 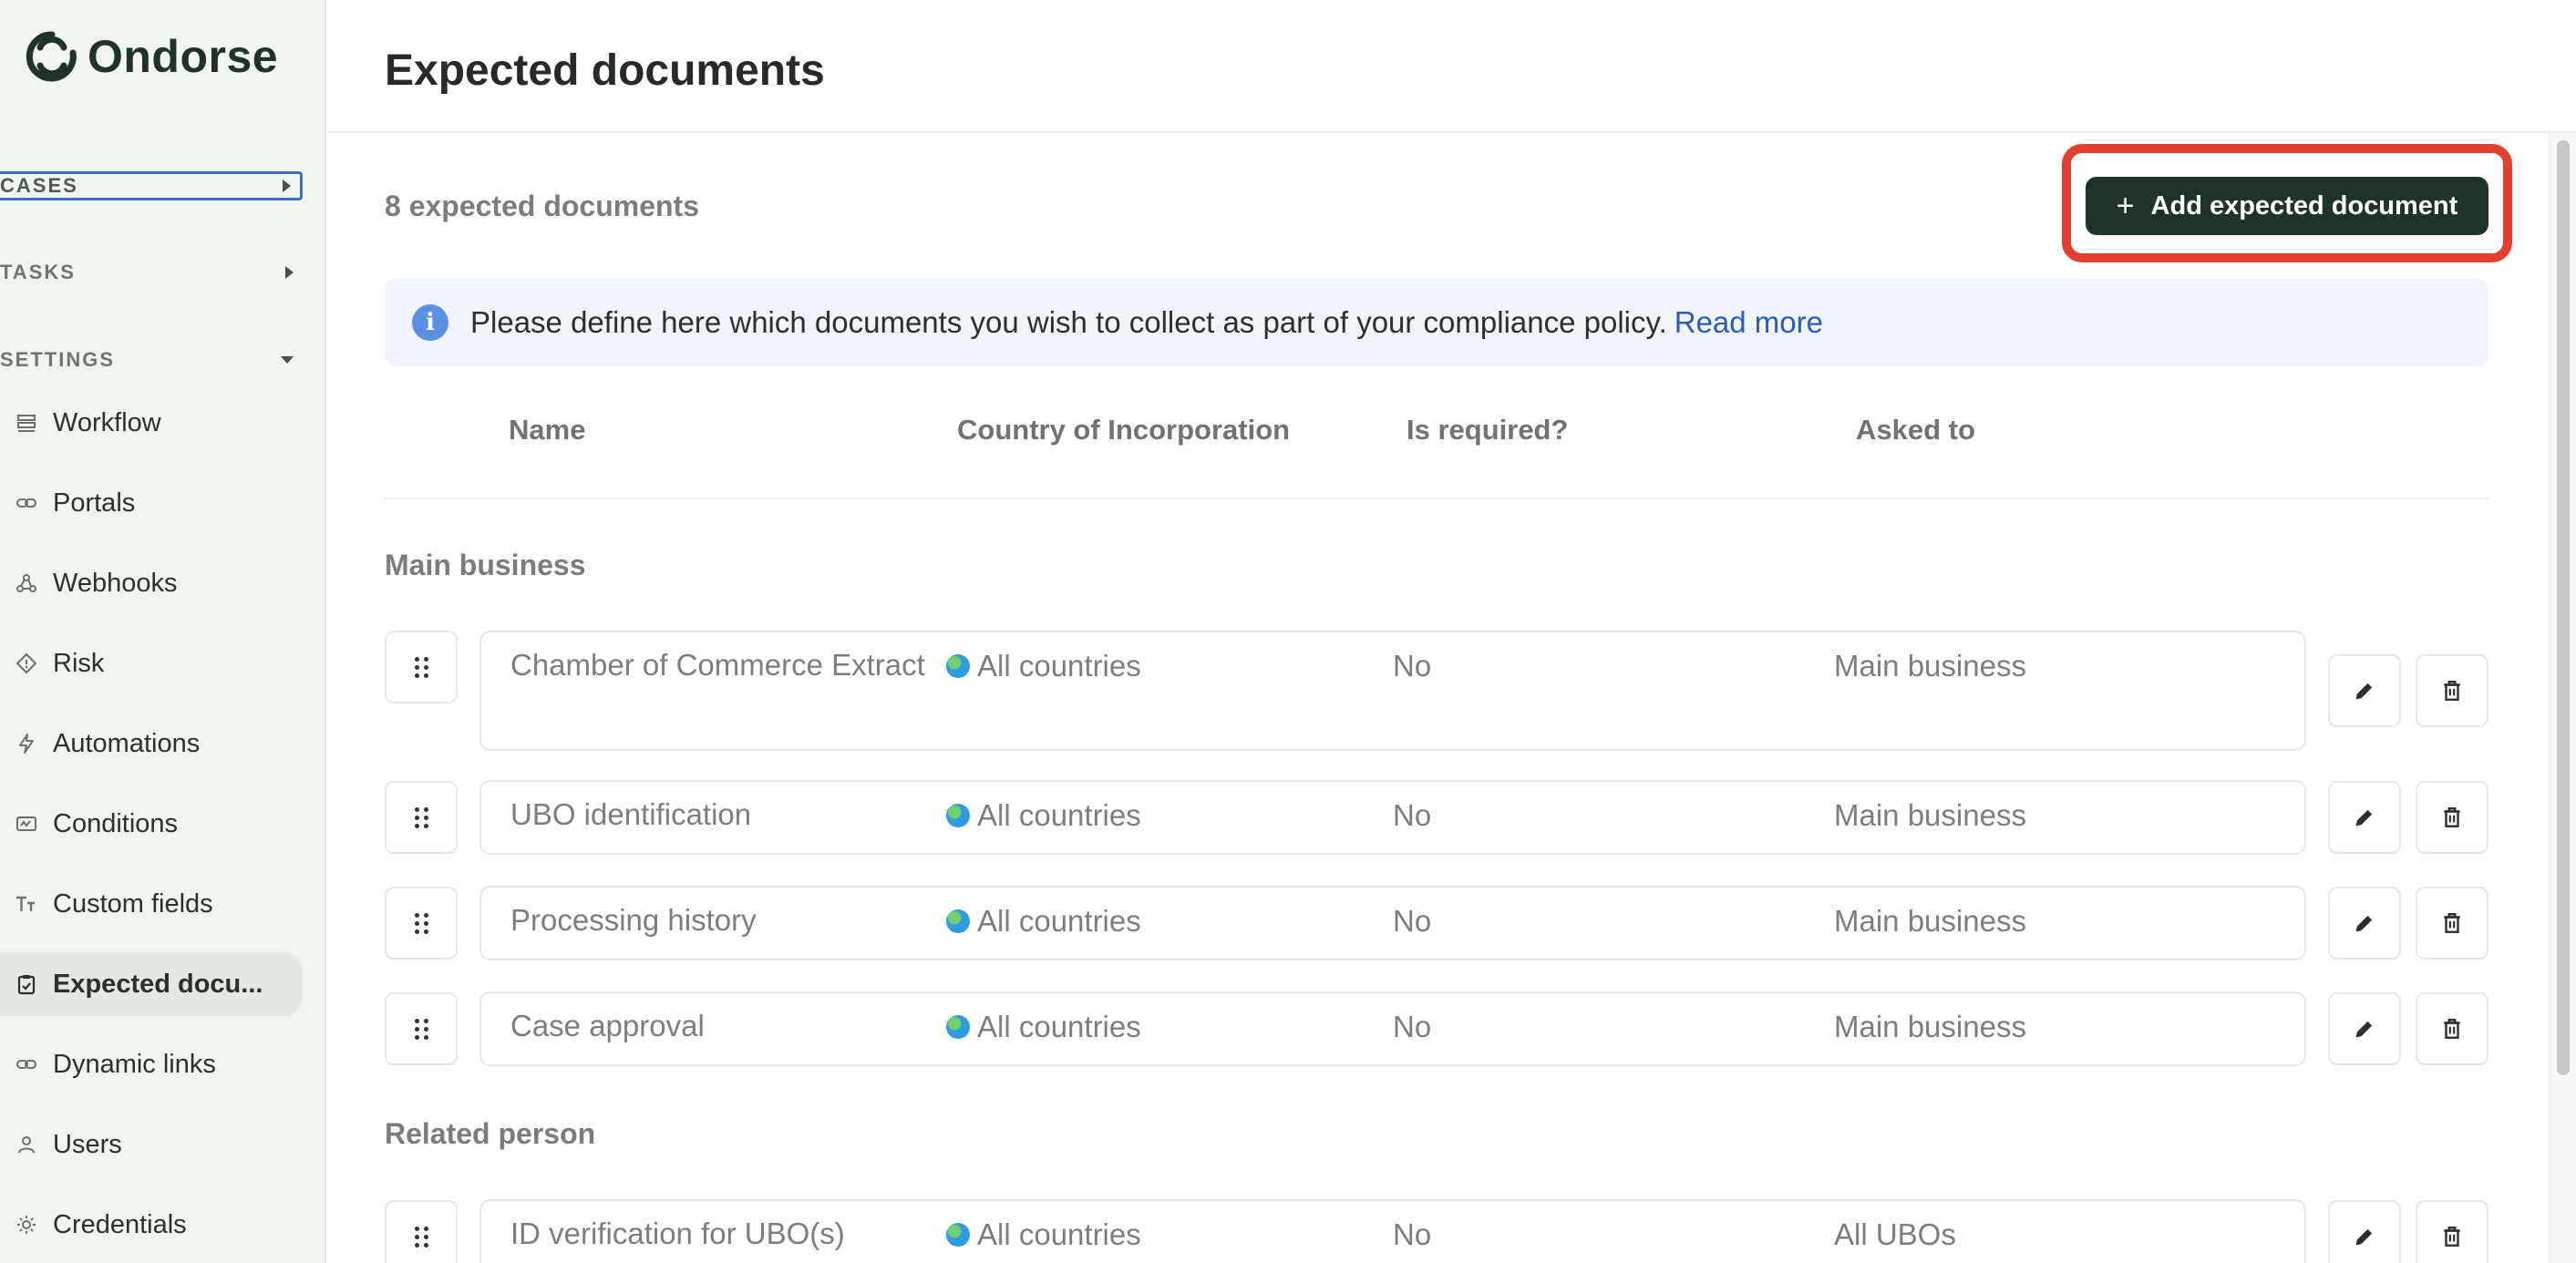 What do you see at coordinates (287, 360) in the screenshot?
I see `chevron-down-icon` at bounding box center [287, 360].